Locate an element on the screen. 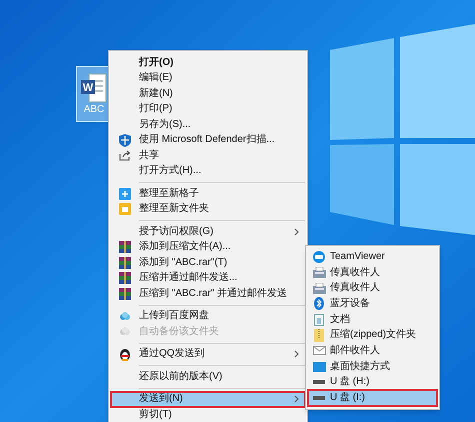  menu-item: 打印(P) is located at coordinates (208, 109).